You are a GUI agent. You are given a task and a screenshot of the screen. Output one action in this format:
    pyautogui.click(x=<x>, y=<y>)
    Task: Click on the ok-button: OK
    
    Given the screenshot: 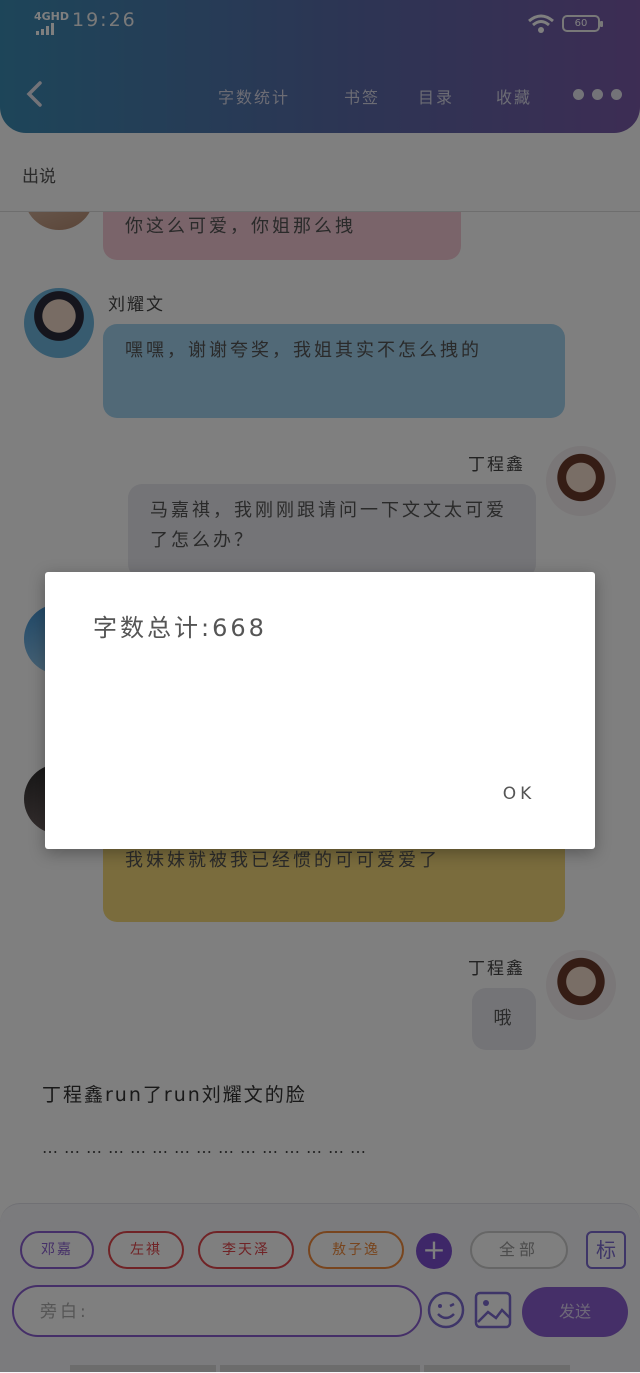 What is the action you would take?
    pyautogui.click(x=519, y=794)
    